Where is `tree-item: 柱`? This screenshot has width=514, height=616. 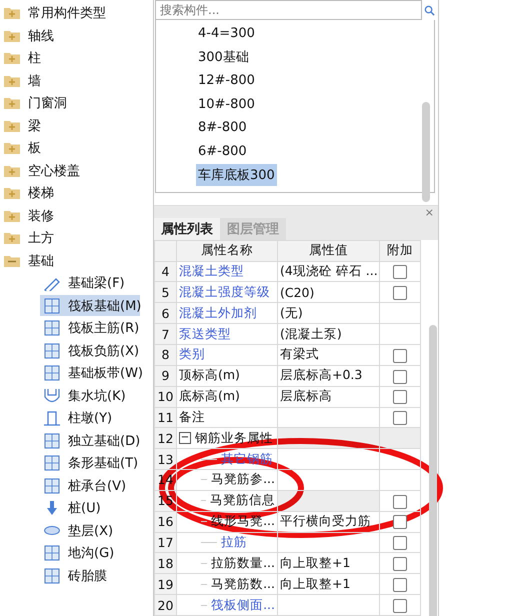
tree-item: 柱 is located at coordinates (34, 58).